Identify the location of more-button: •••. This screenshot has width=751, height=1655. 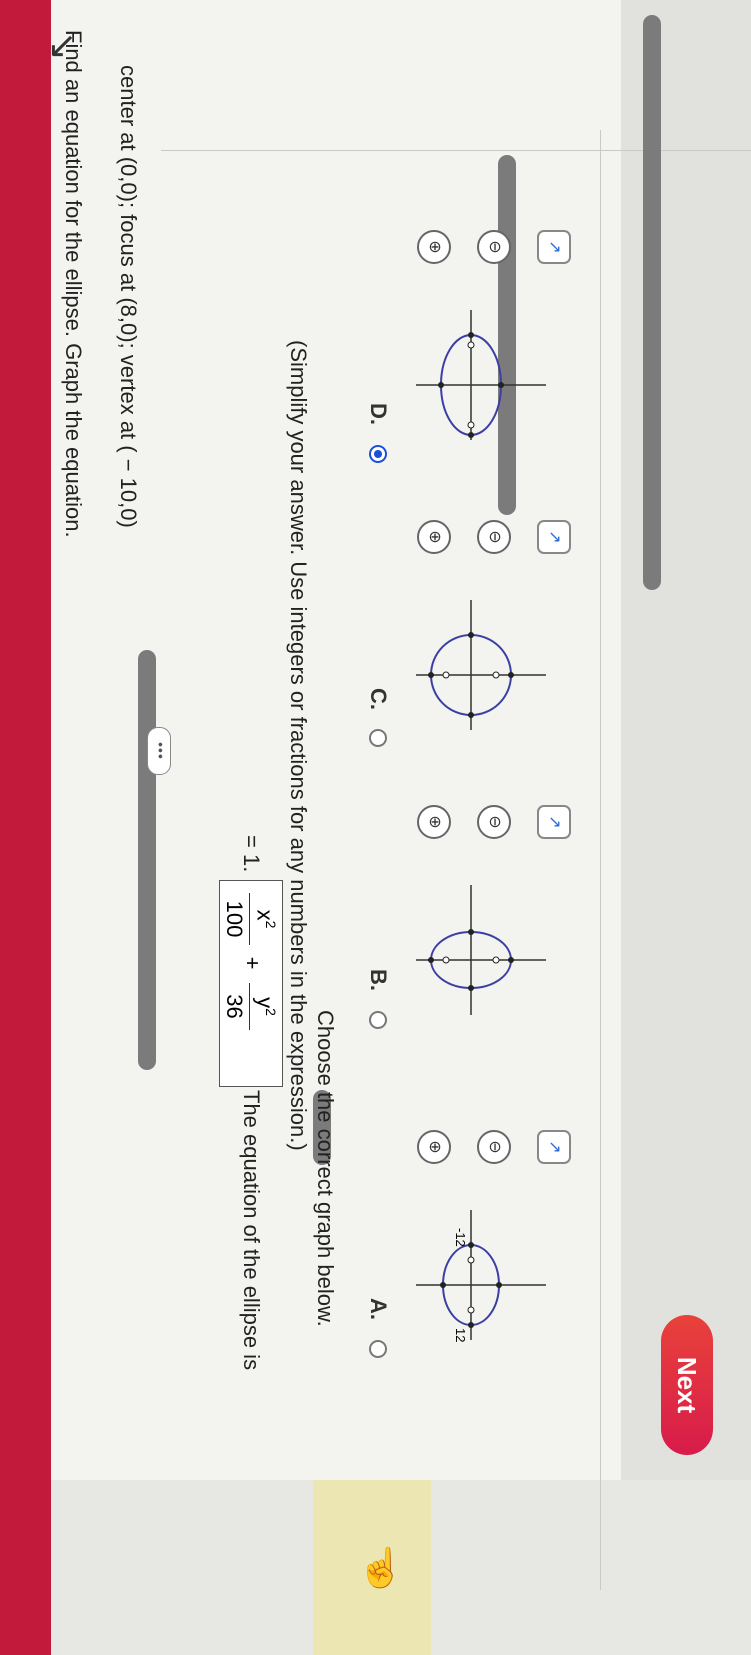
(159, 751).